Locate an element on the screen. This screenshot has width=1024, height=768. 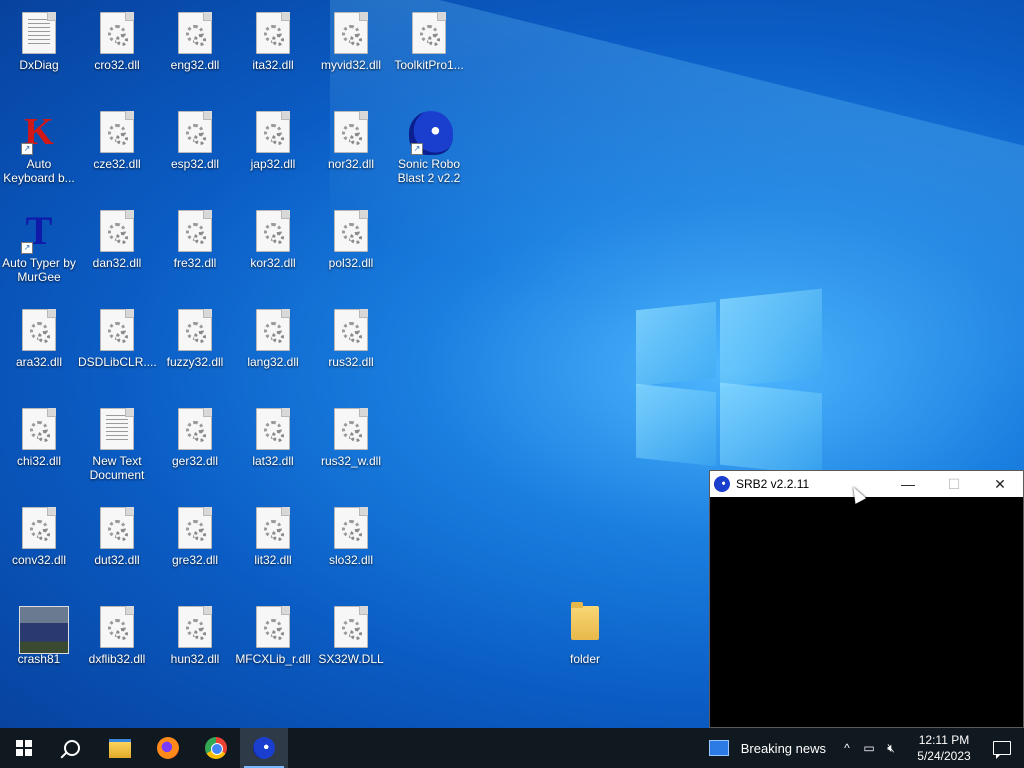
desktop-icon: cro32.dll is located at coordinates (117, 38).